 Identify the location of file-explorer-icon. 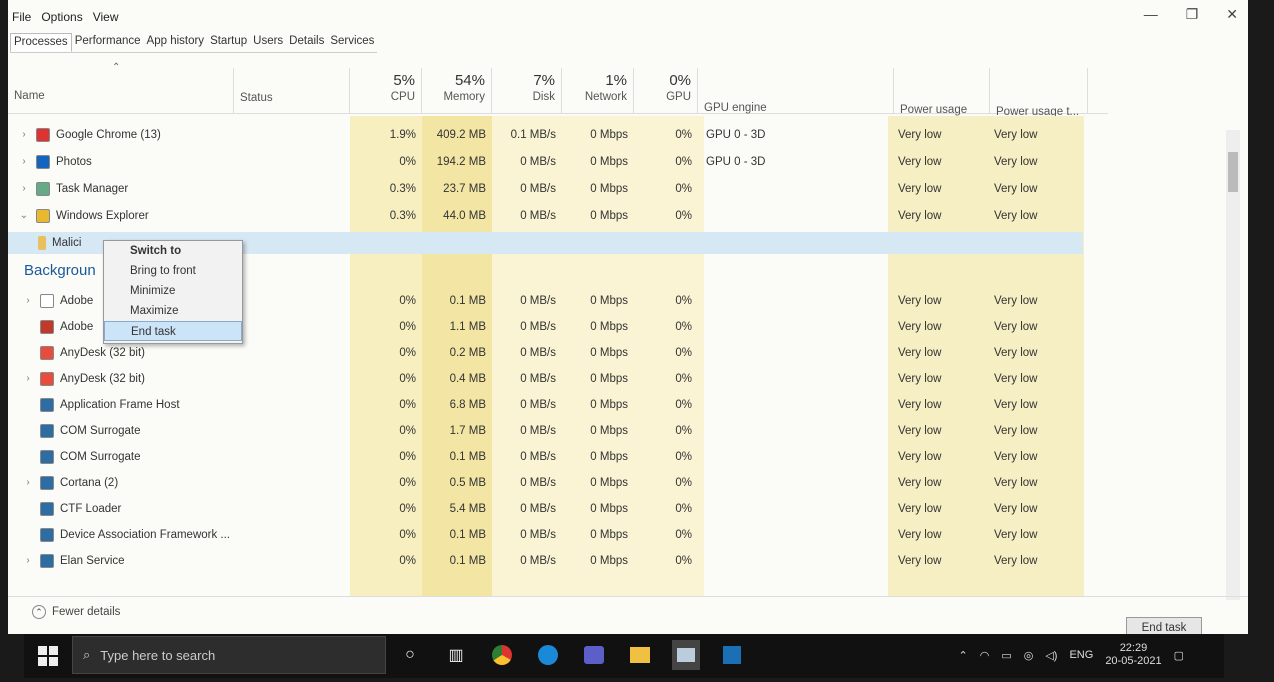
(640, 655).